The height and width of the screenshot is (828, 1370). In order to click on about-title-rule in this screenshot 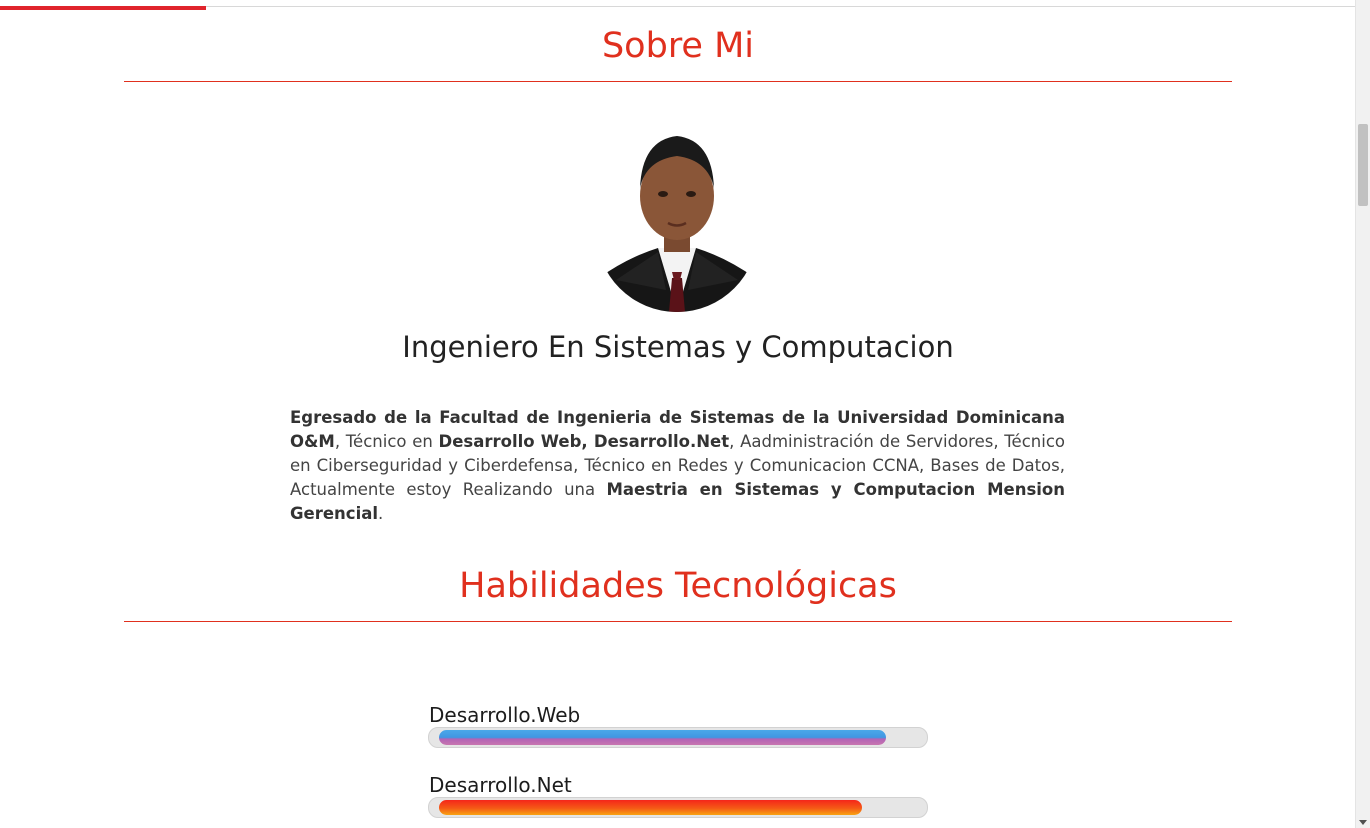, I will do `click(678, 81)`.